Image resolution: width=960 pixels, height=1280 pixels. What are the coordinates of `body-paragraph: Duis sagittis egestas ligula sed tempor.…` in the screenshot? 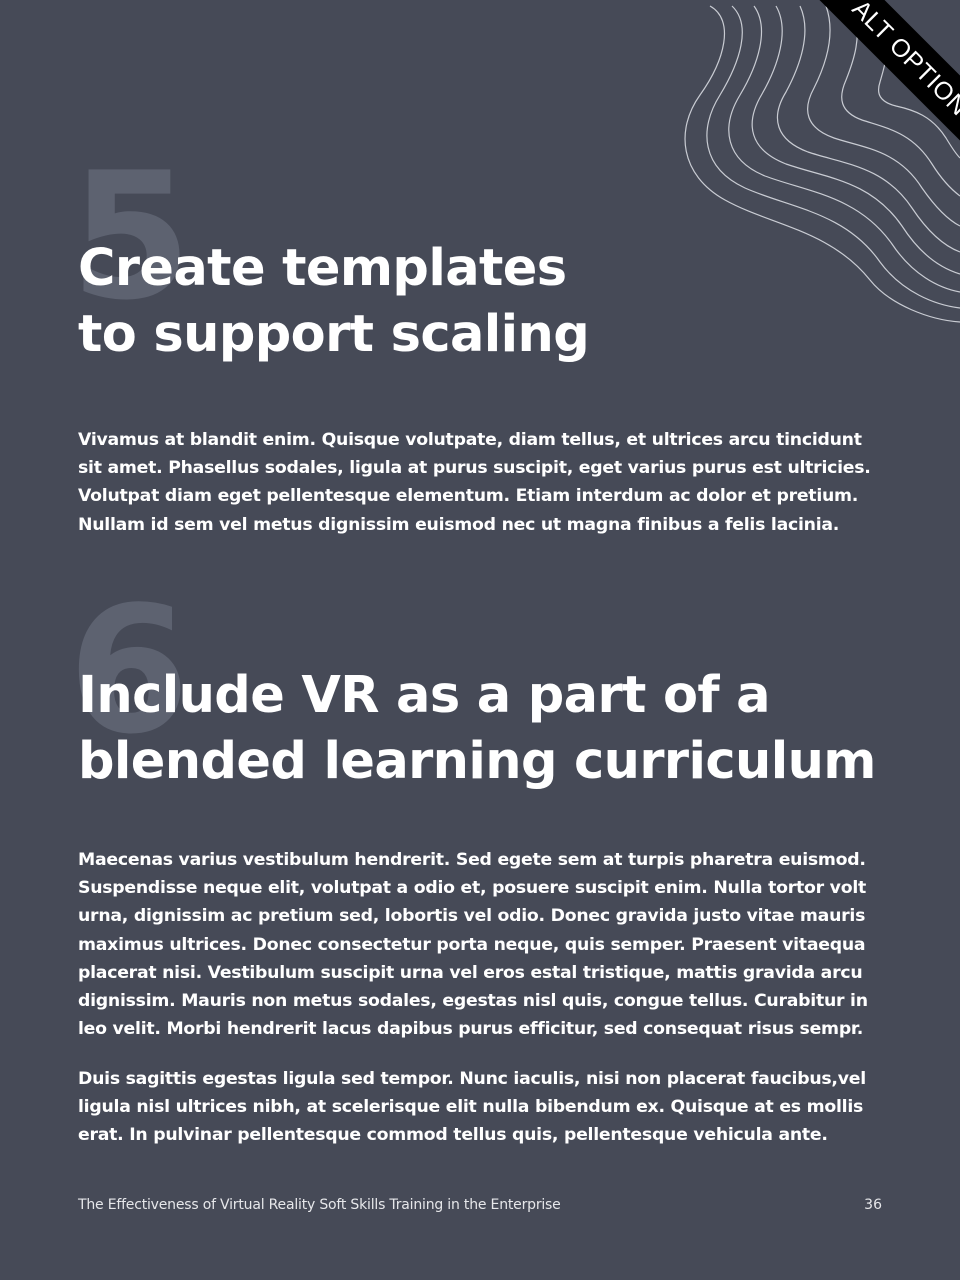 It's located at (472, 1107).